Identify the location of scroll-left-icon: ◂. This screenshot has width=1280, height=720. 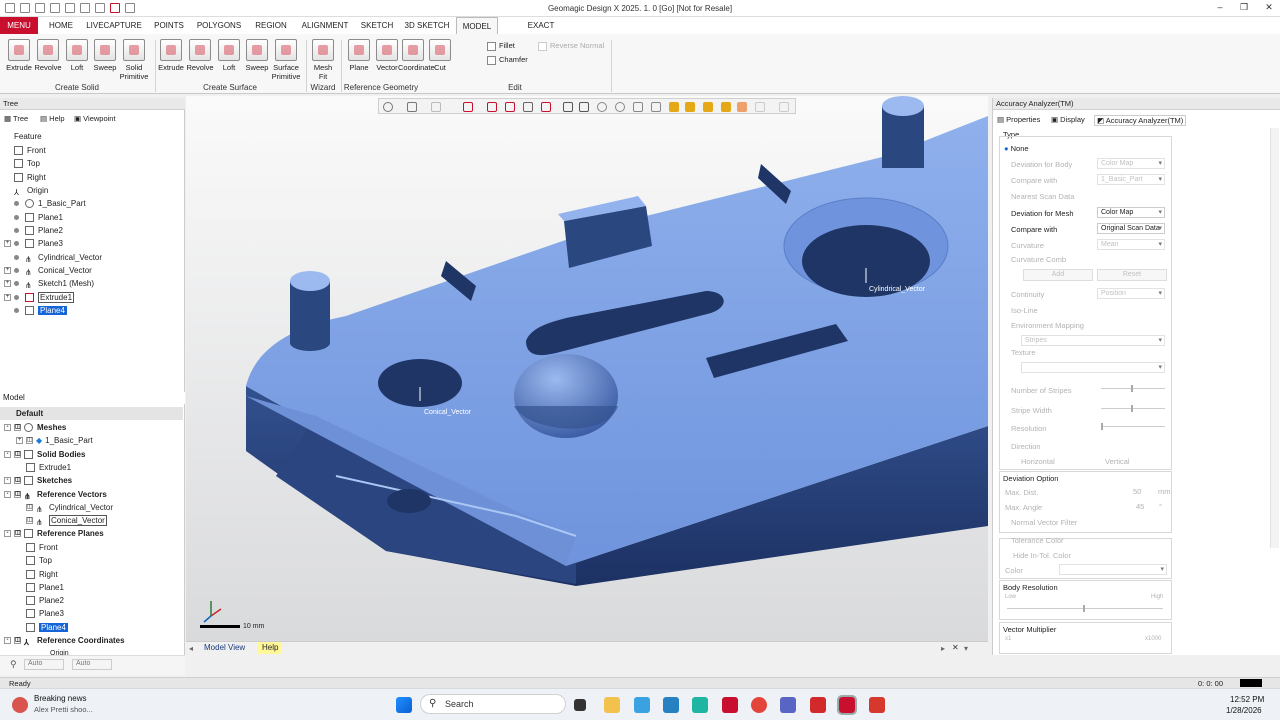
(191, 648).